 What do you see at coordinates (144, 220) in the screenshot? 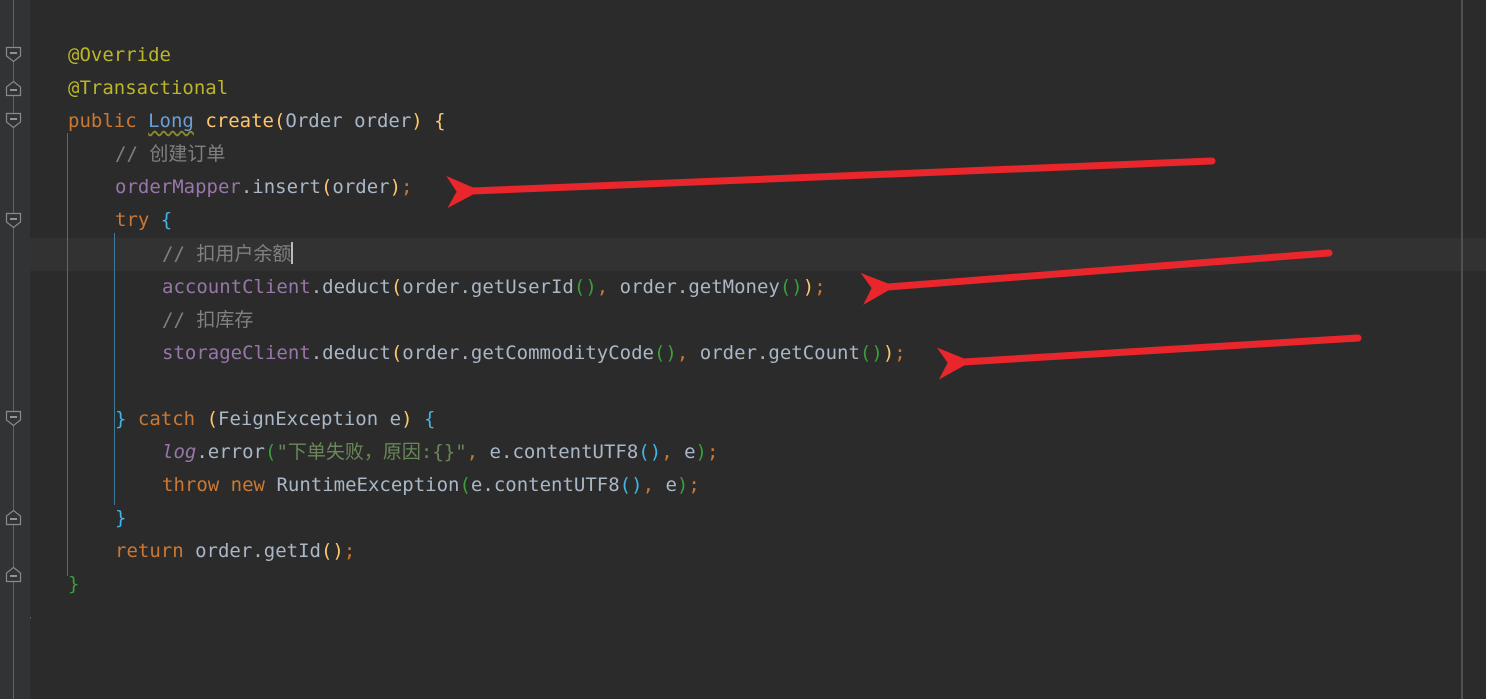
I see `code-line-try: try {` at bounding box center [144, 220].